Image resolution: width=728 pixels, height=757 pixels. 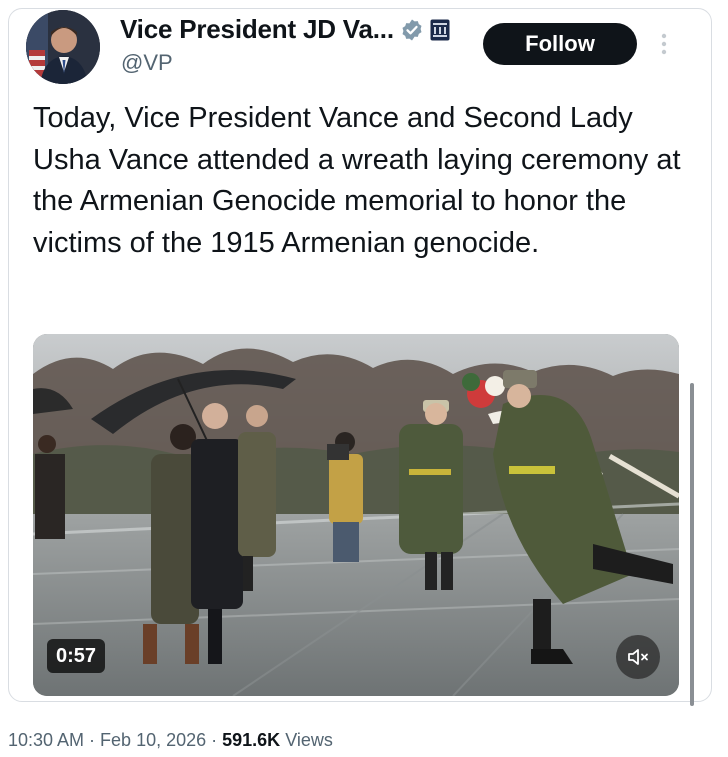 I want to click on muted-speaker-icon, so click(x=638, y=657).